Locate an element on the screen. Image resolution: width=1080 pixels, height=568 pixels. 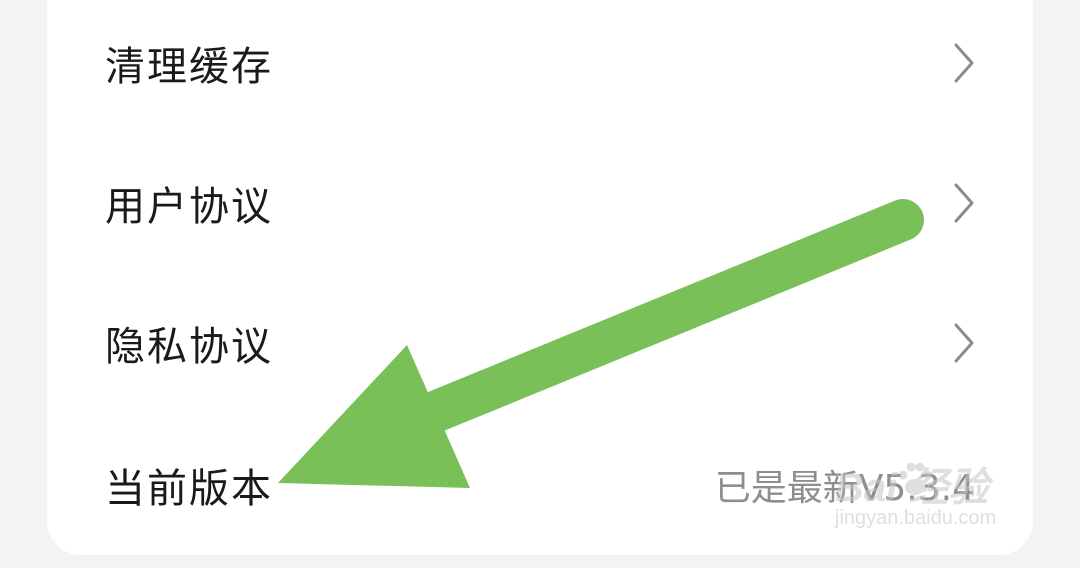
version-status-value: 已是最新V5.3.4 is located at coordinates (844, 488).